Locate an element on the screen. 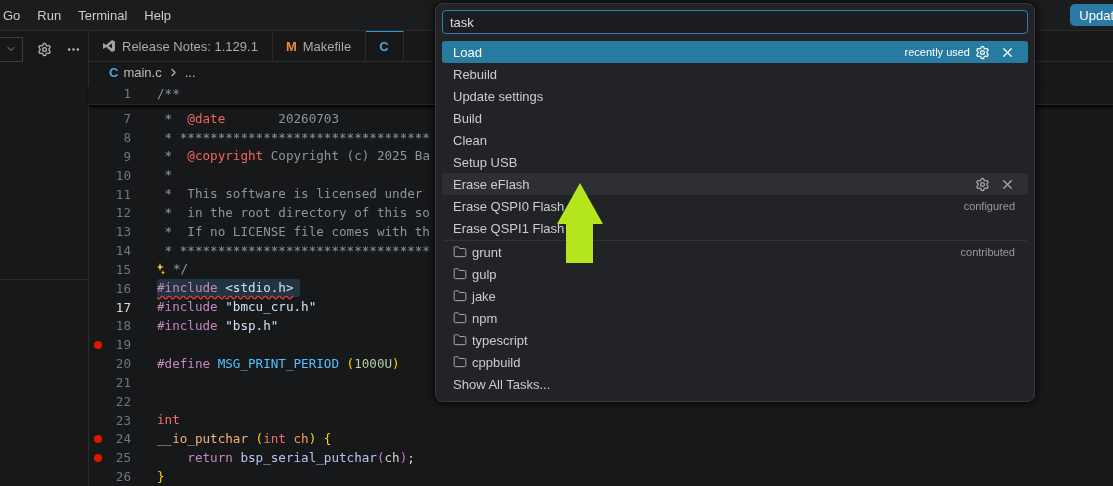 This screenshot has width=1113, height=486. code-line: * @copyright Copyright (c) 2025 Ba is located at coordinates (296, 156).